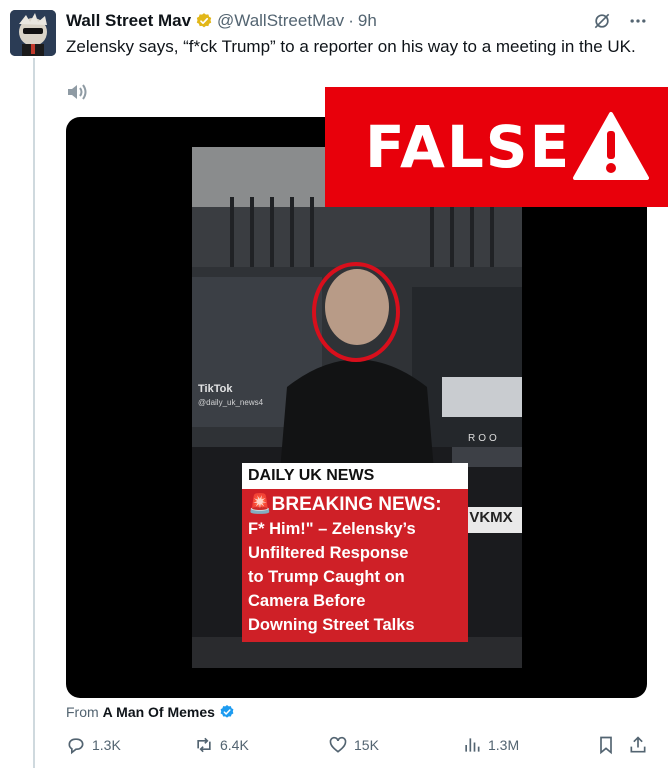 The width and height of the screenshot is (668, 768). Describe the element at coordinates (367, 21) in the screenshot. I see `tweet-time: 9h` at that location.